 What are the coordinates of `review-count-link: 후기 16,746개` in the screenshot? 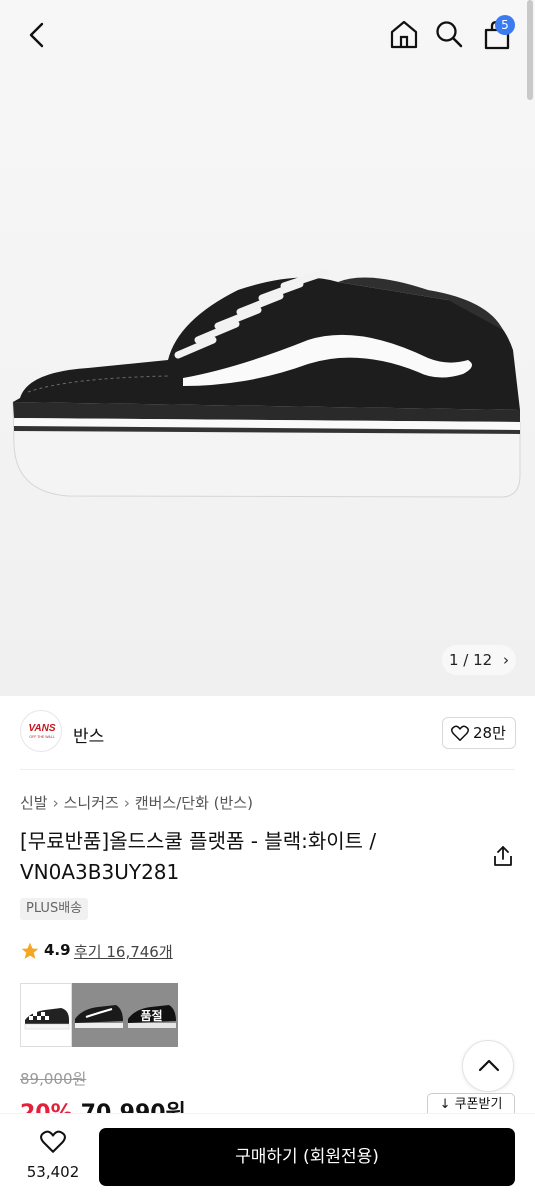 It's located at (123, 951).